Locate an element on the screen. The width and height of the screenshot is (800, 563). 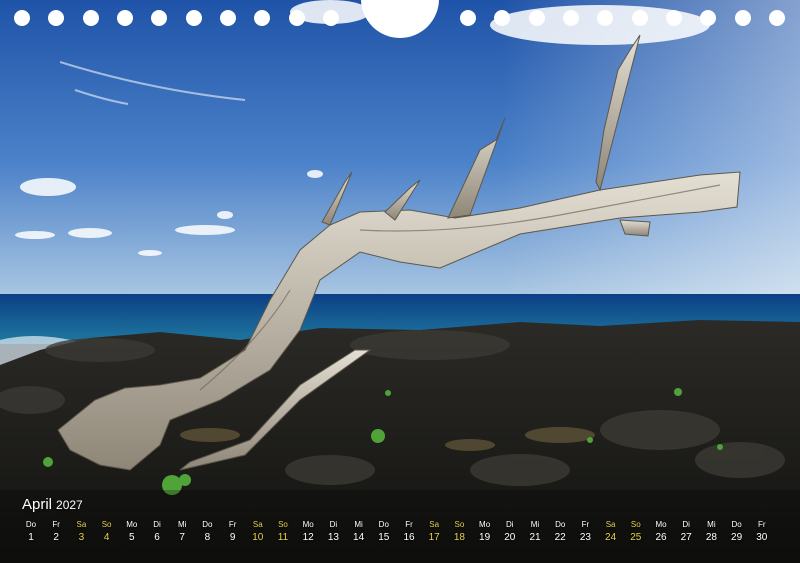
day-number: 12 is located at coordinates (308, 537).